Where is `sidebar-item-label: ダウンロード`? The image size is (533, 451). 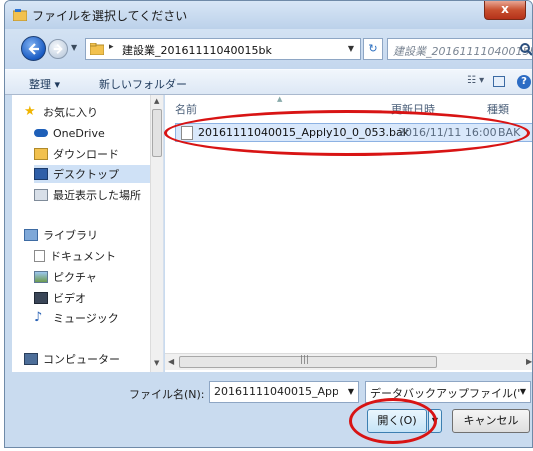 sidebar-item-label: ダウンロード is located at coordinates (86, 154).